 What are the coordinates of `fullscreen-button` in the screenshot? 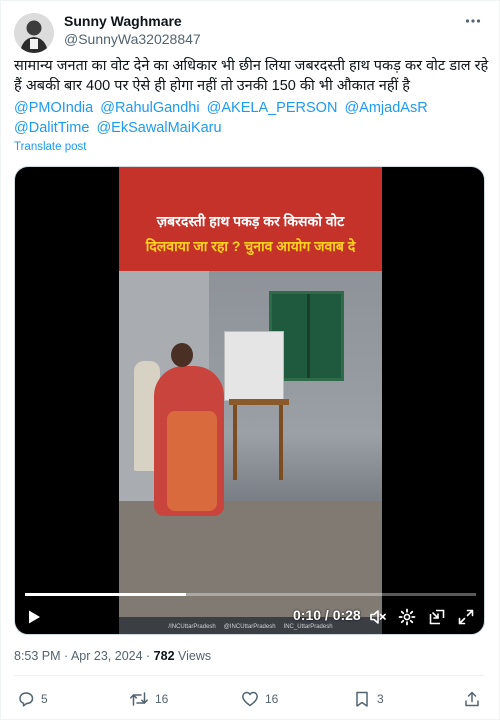 It's located at (466, 617).